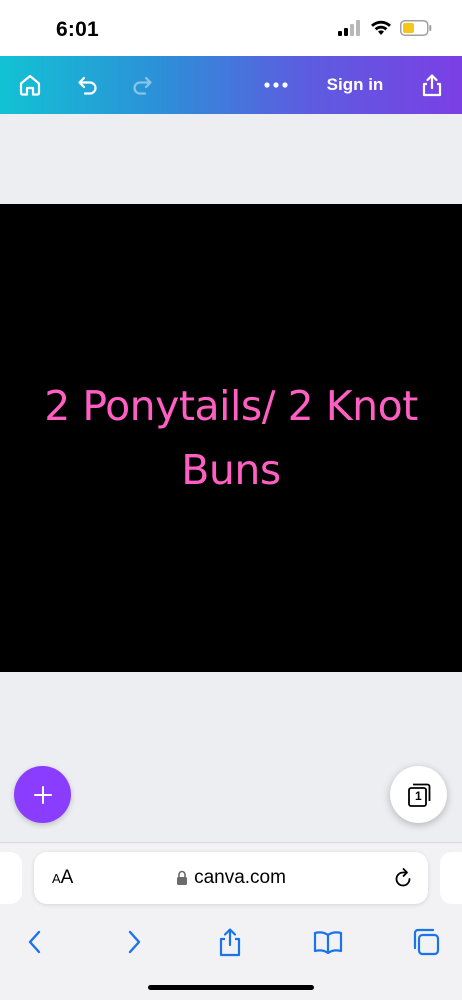 Image resolution: width=462 pixels, height=1000 pixels. What do you see at coordinates (416, 28) in the screenshot?
I see `battery-icon` at bounding box center [416, 28].